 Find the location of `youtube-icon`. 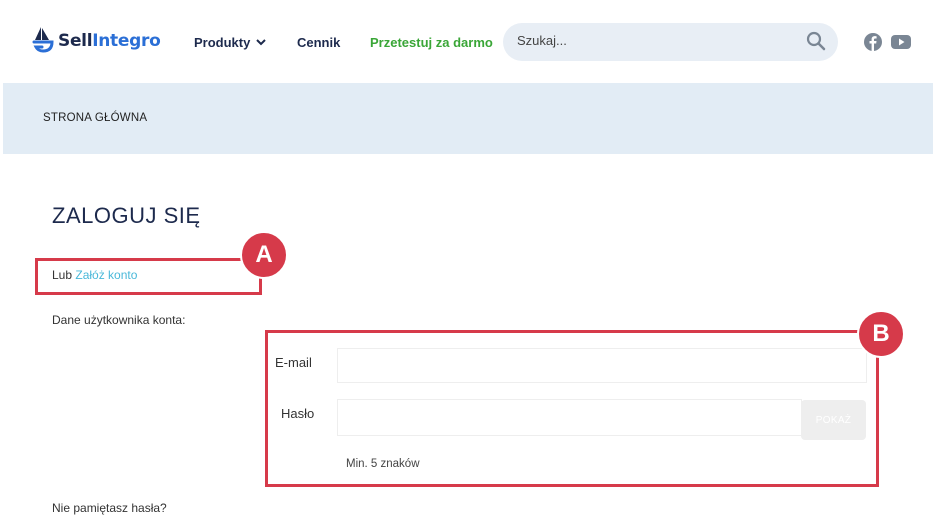

youtube-icon is located at coordinates (901, 42).